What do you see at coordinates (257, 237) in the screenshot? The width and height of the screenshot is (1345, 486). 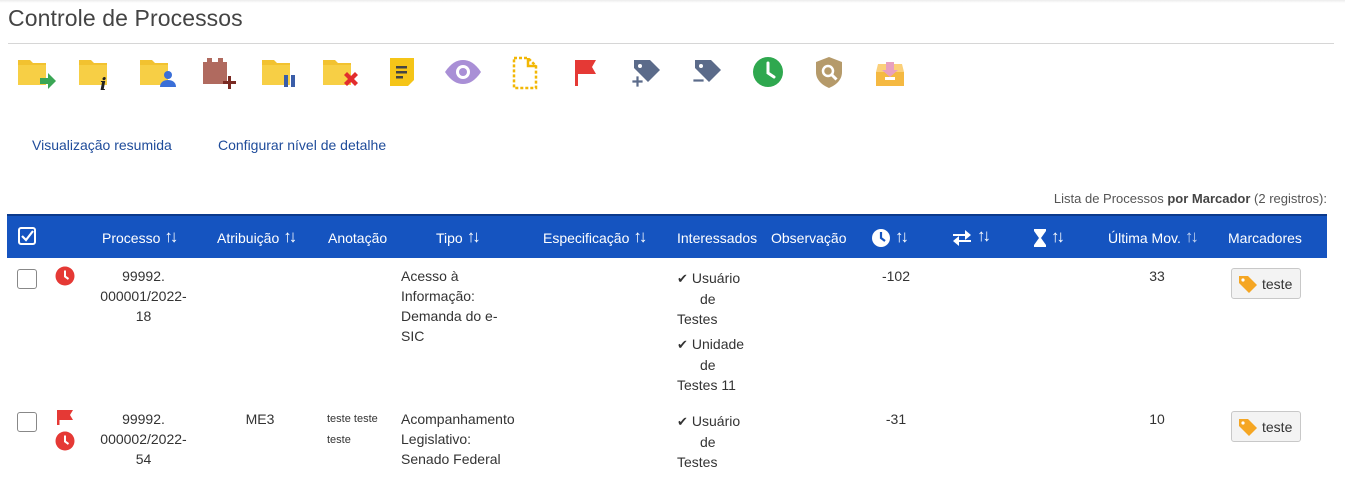 I see `column-atribuicao: Atribuição ↑↓` at bounding box center [257, 237].